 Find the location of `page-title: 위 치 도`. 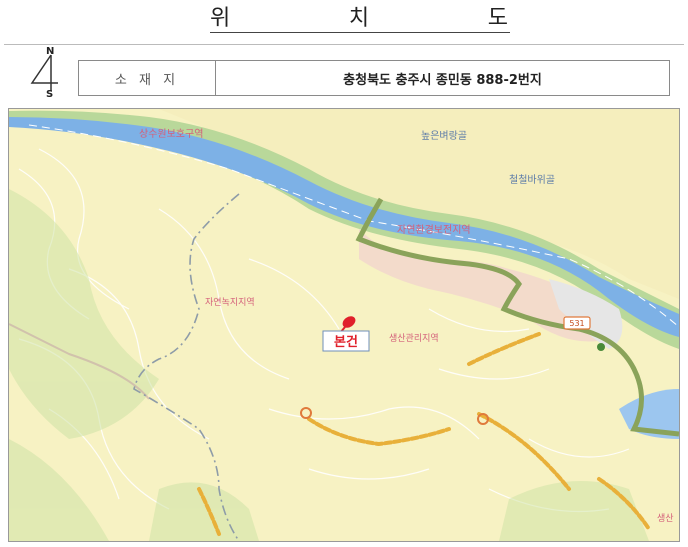

page-title: 위 치 도 is located at coordinates (360, 17).